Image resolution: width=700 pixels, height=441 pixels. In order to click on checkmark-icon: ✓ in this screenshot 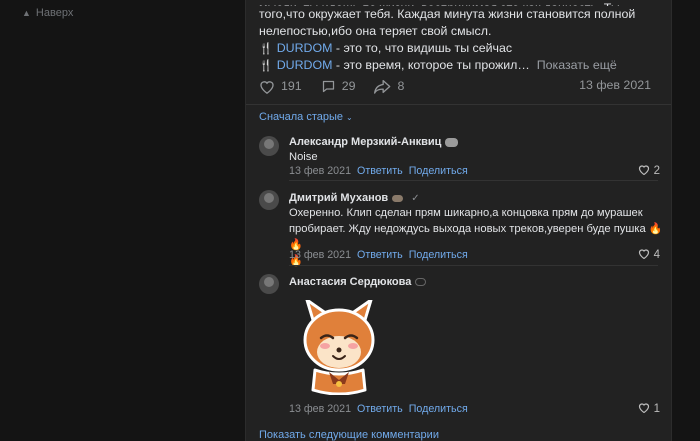, I will do `click(415, 198)`.